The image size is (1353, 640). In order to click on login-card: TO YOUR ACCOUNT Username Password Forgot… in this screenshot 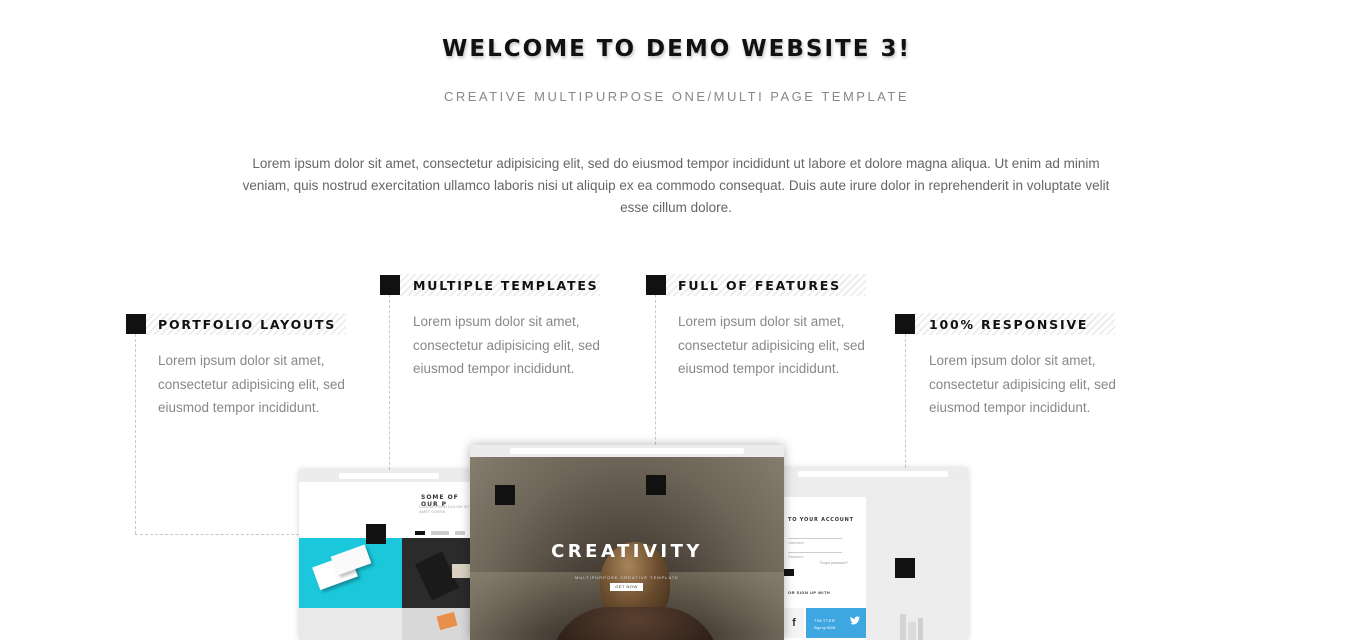, I will do `click(825, 568)`.